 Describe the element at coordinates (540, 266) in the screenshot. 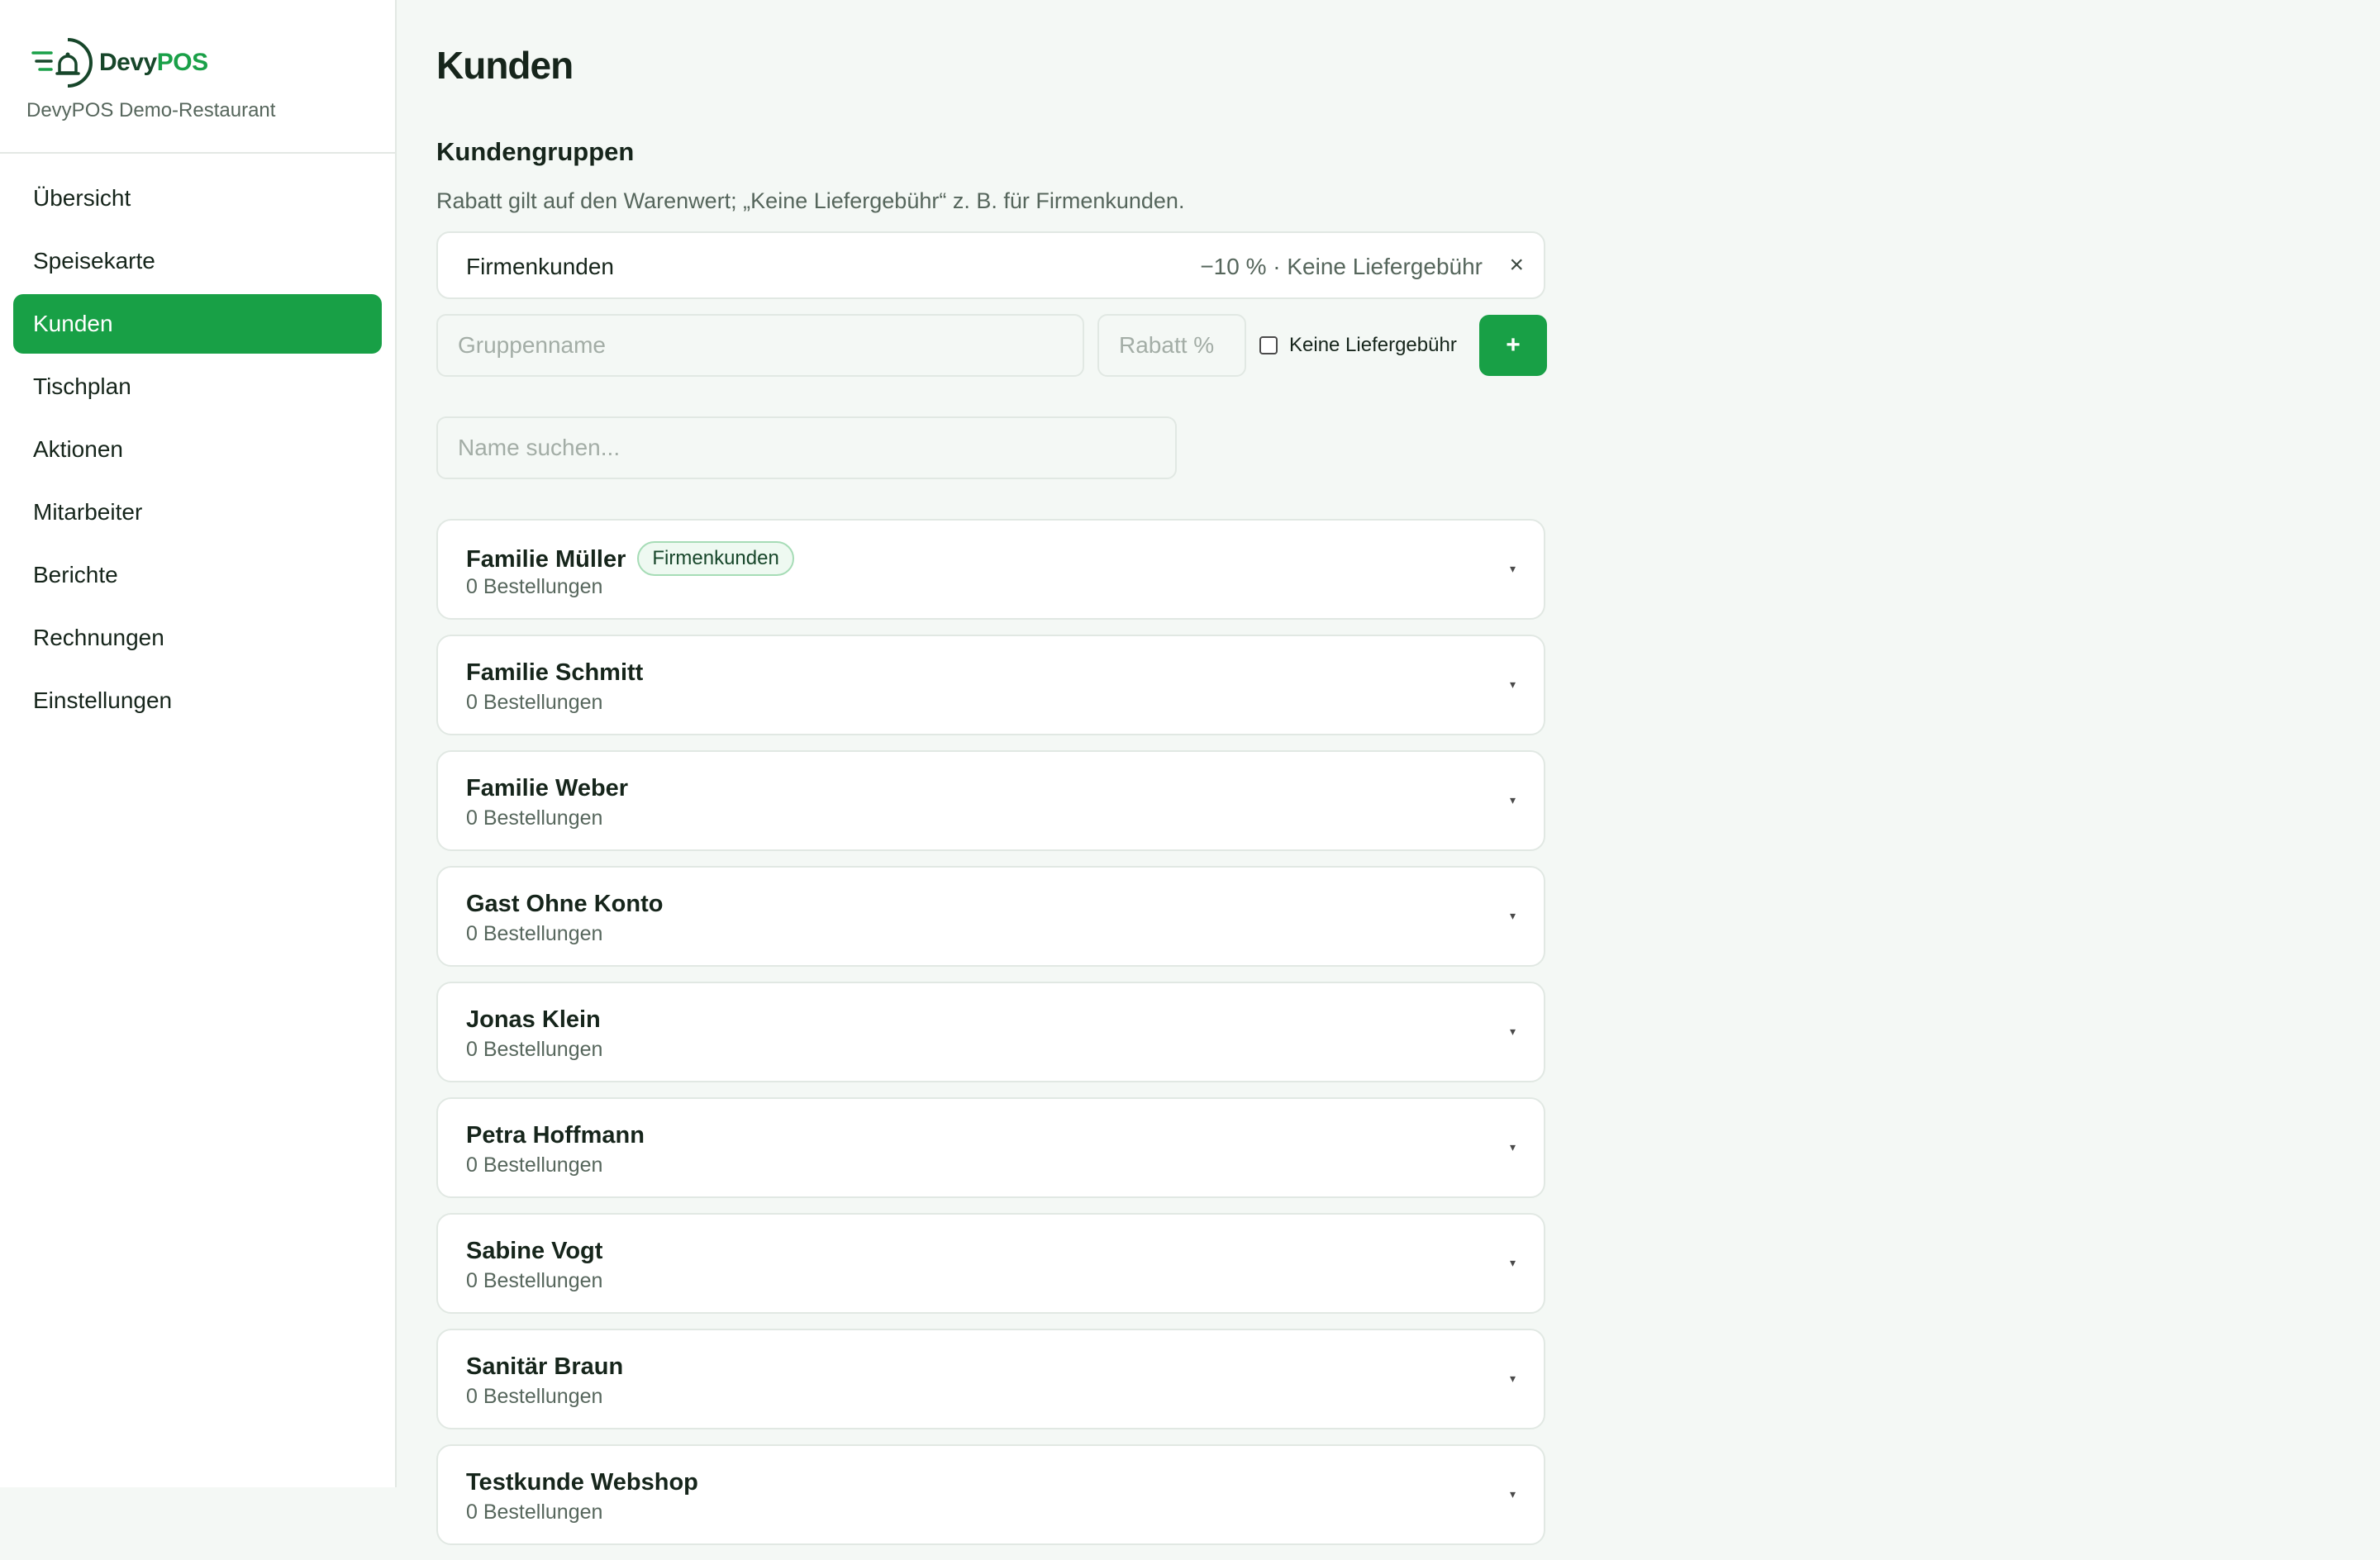

I see `customer-group-name: Firmenkunden` at that location.